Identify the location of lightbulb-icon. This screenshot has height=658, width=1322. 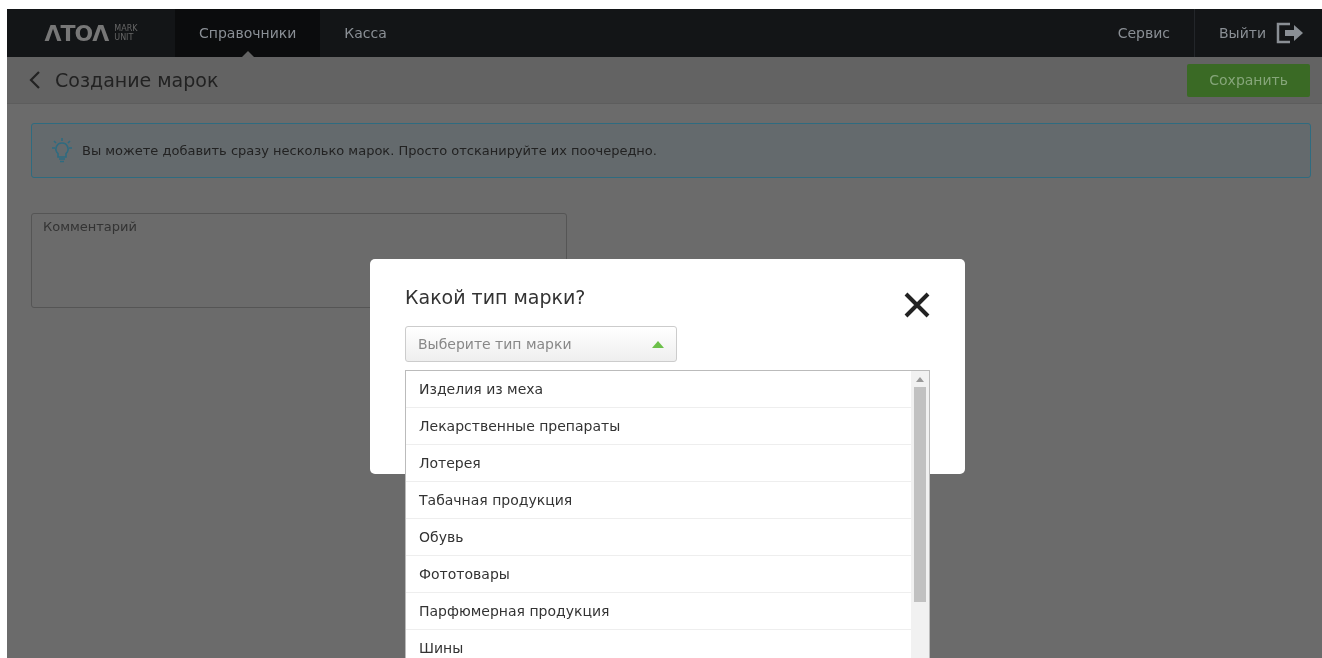
(62, 150).